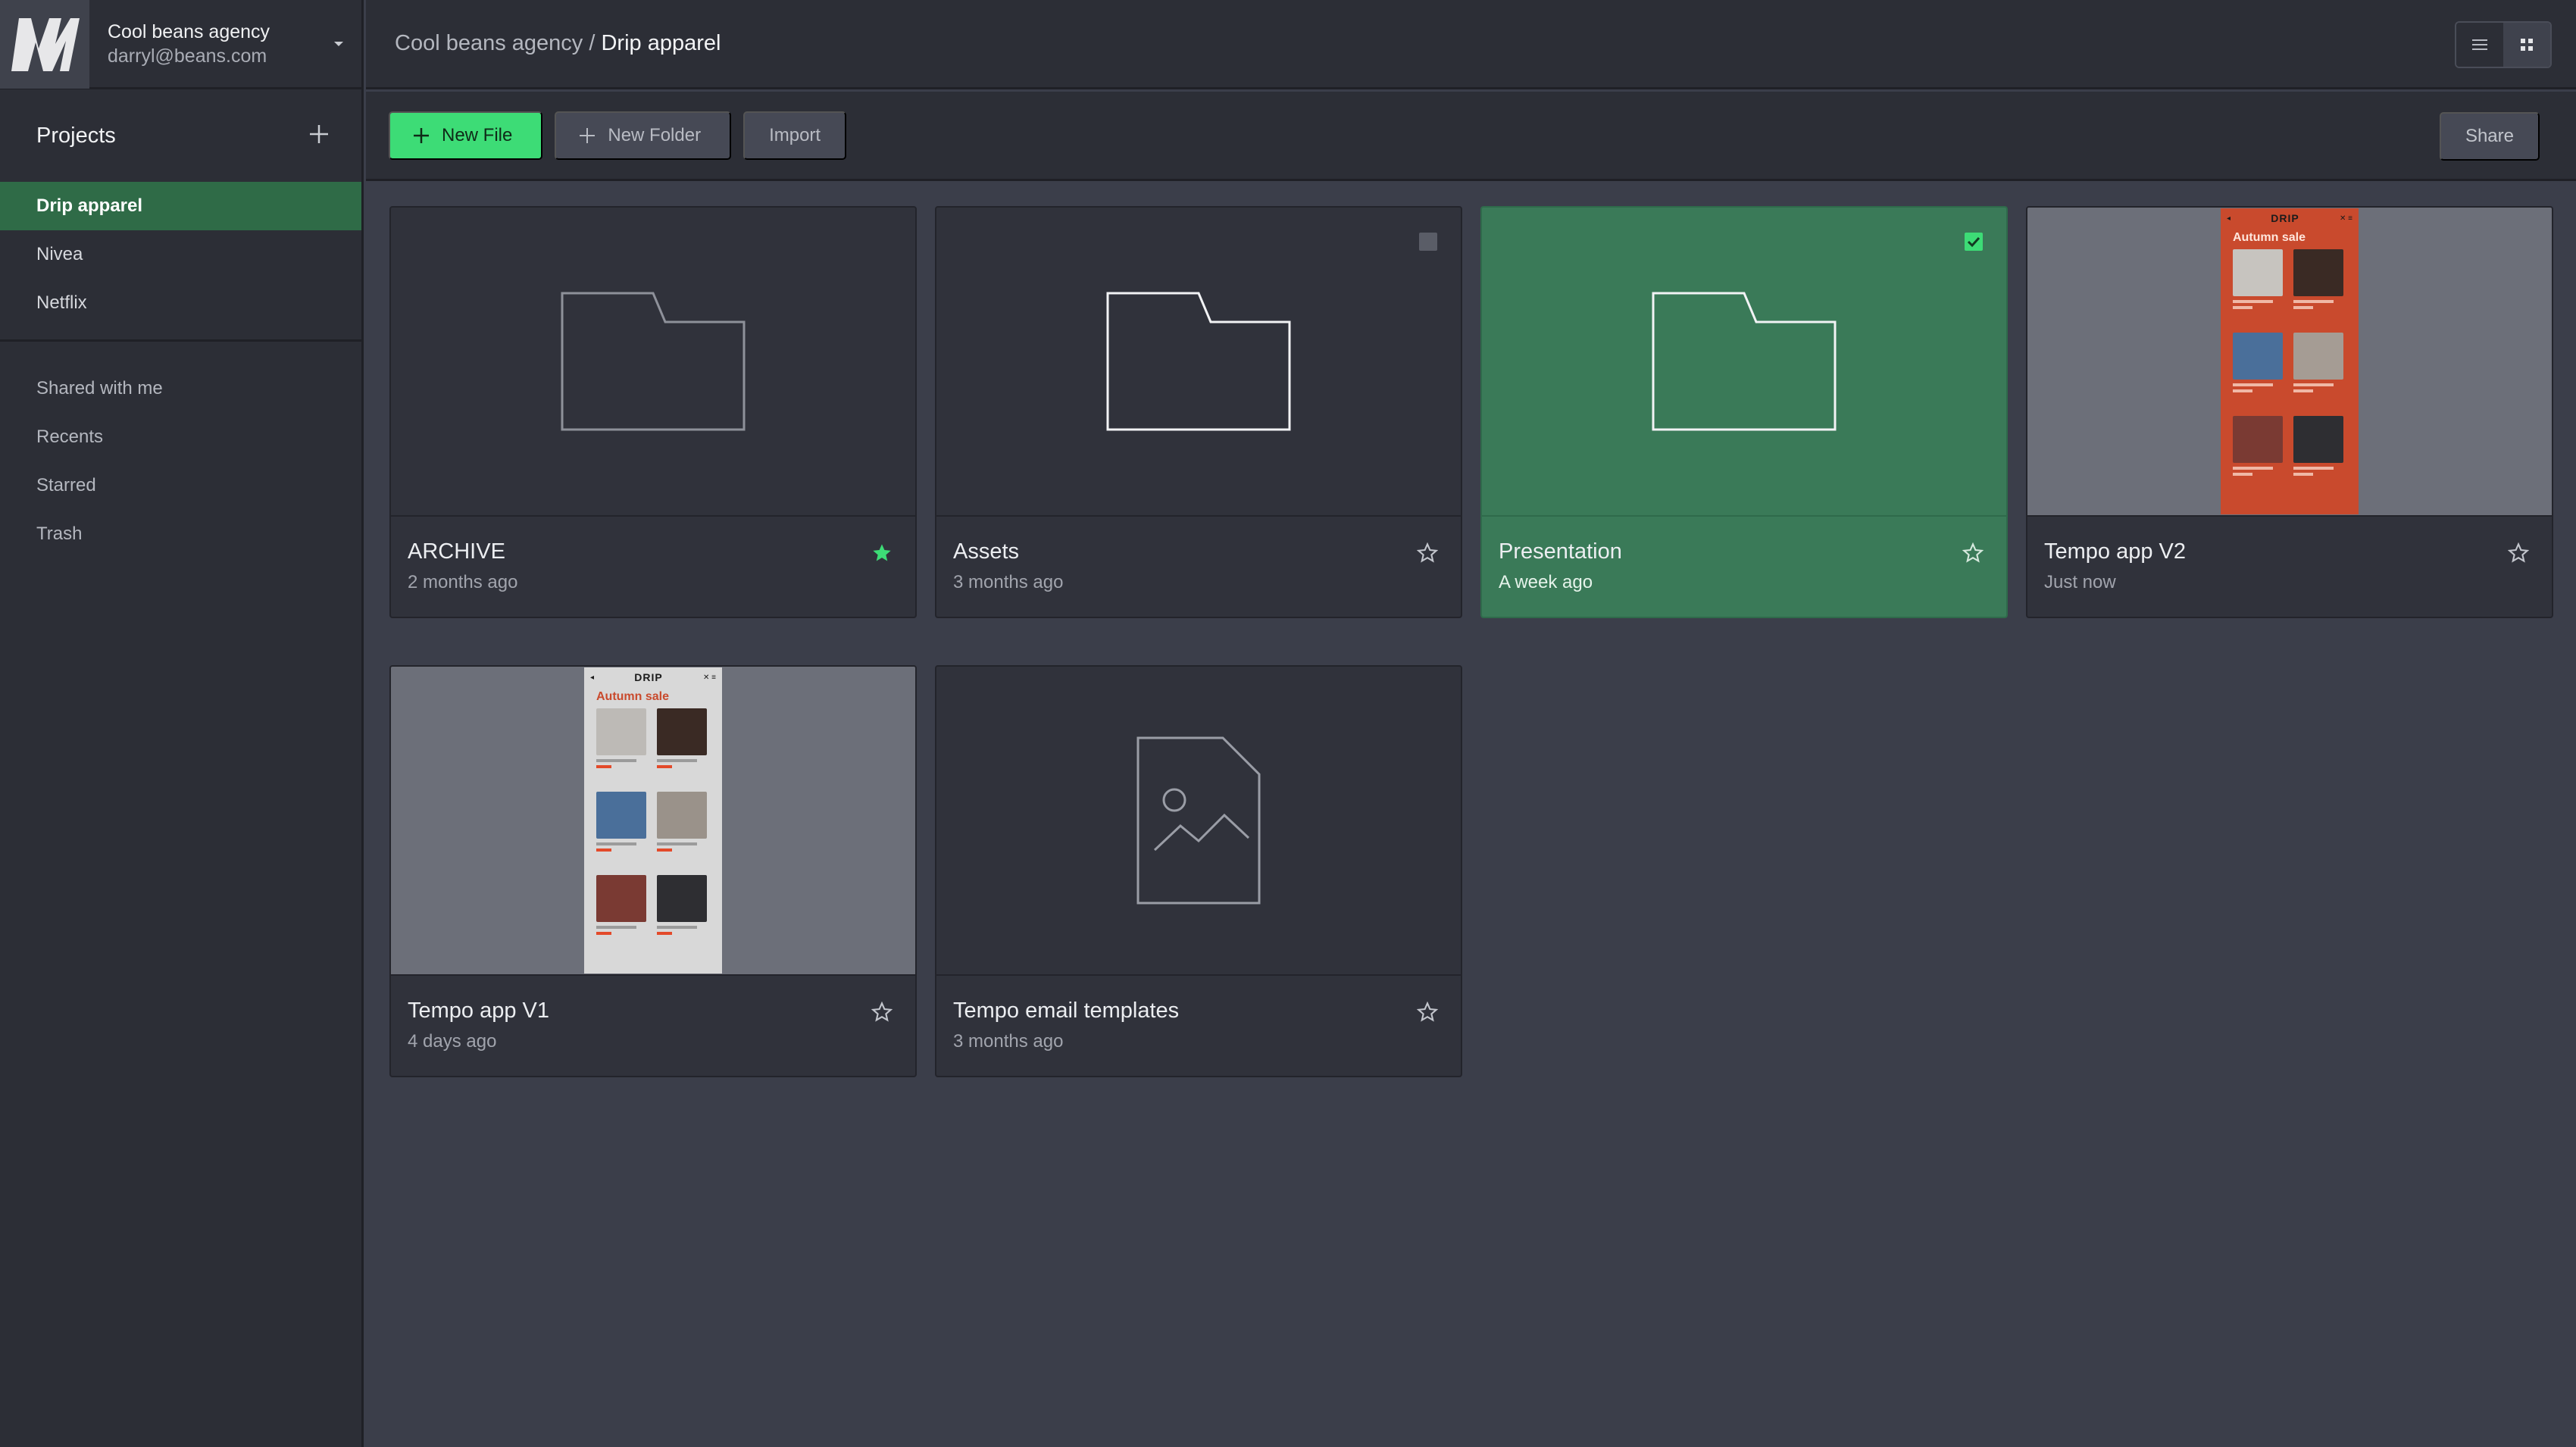  I want to click on account-switcher: Cool beans agency darryl@beans.com, so click(180, 44).